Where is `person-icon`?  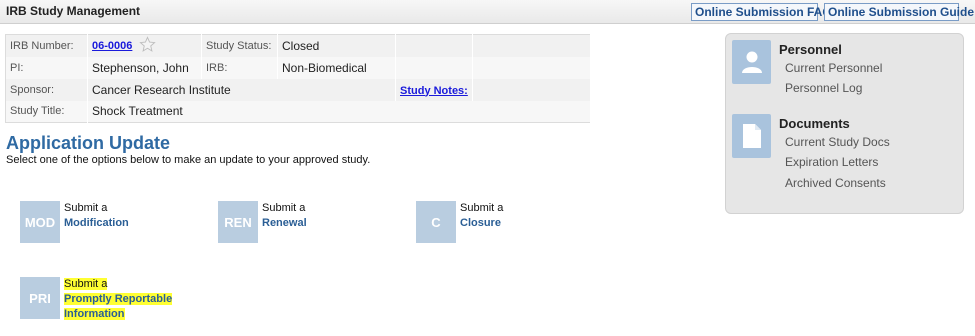 person-icon is located at coordinates (751, 62).